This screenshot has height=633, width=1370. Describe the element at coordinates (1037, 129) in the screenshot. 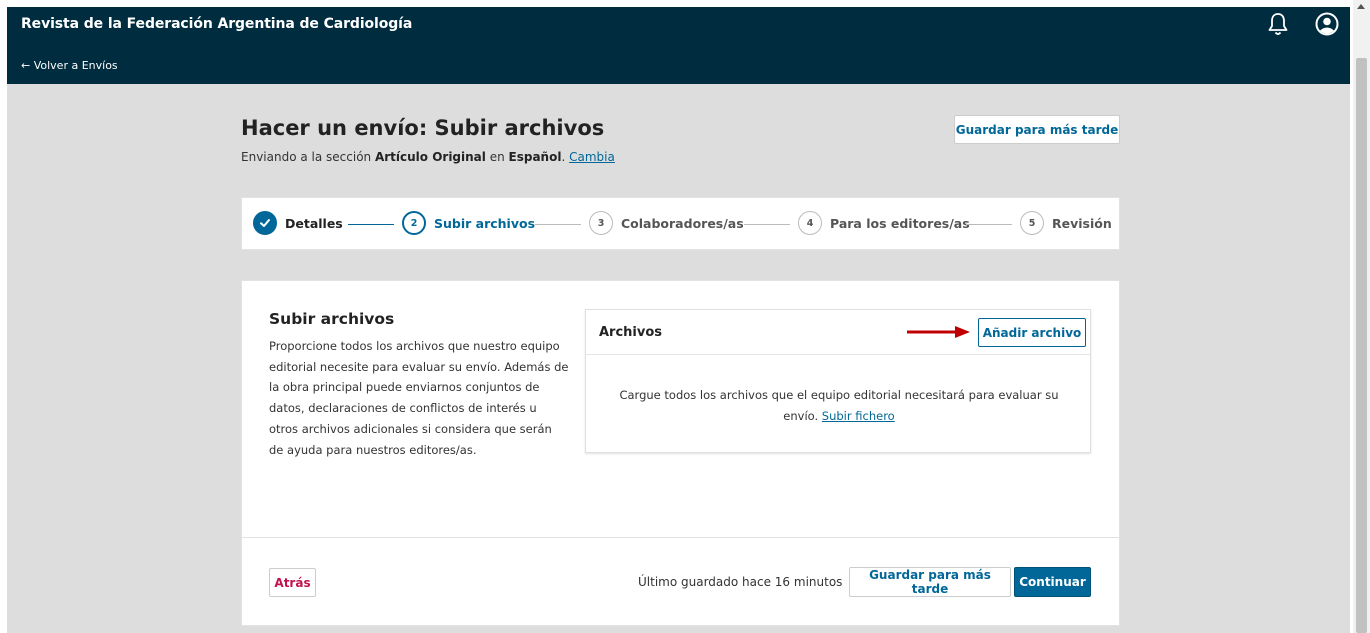

I see `save-for-later-button-top: Guardar para más tarde` at that location.